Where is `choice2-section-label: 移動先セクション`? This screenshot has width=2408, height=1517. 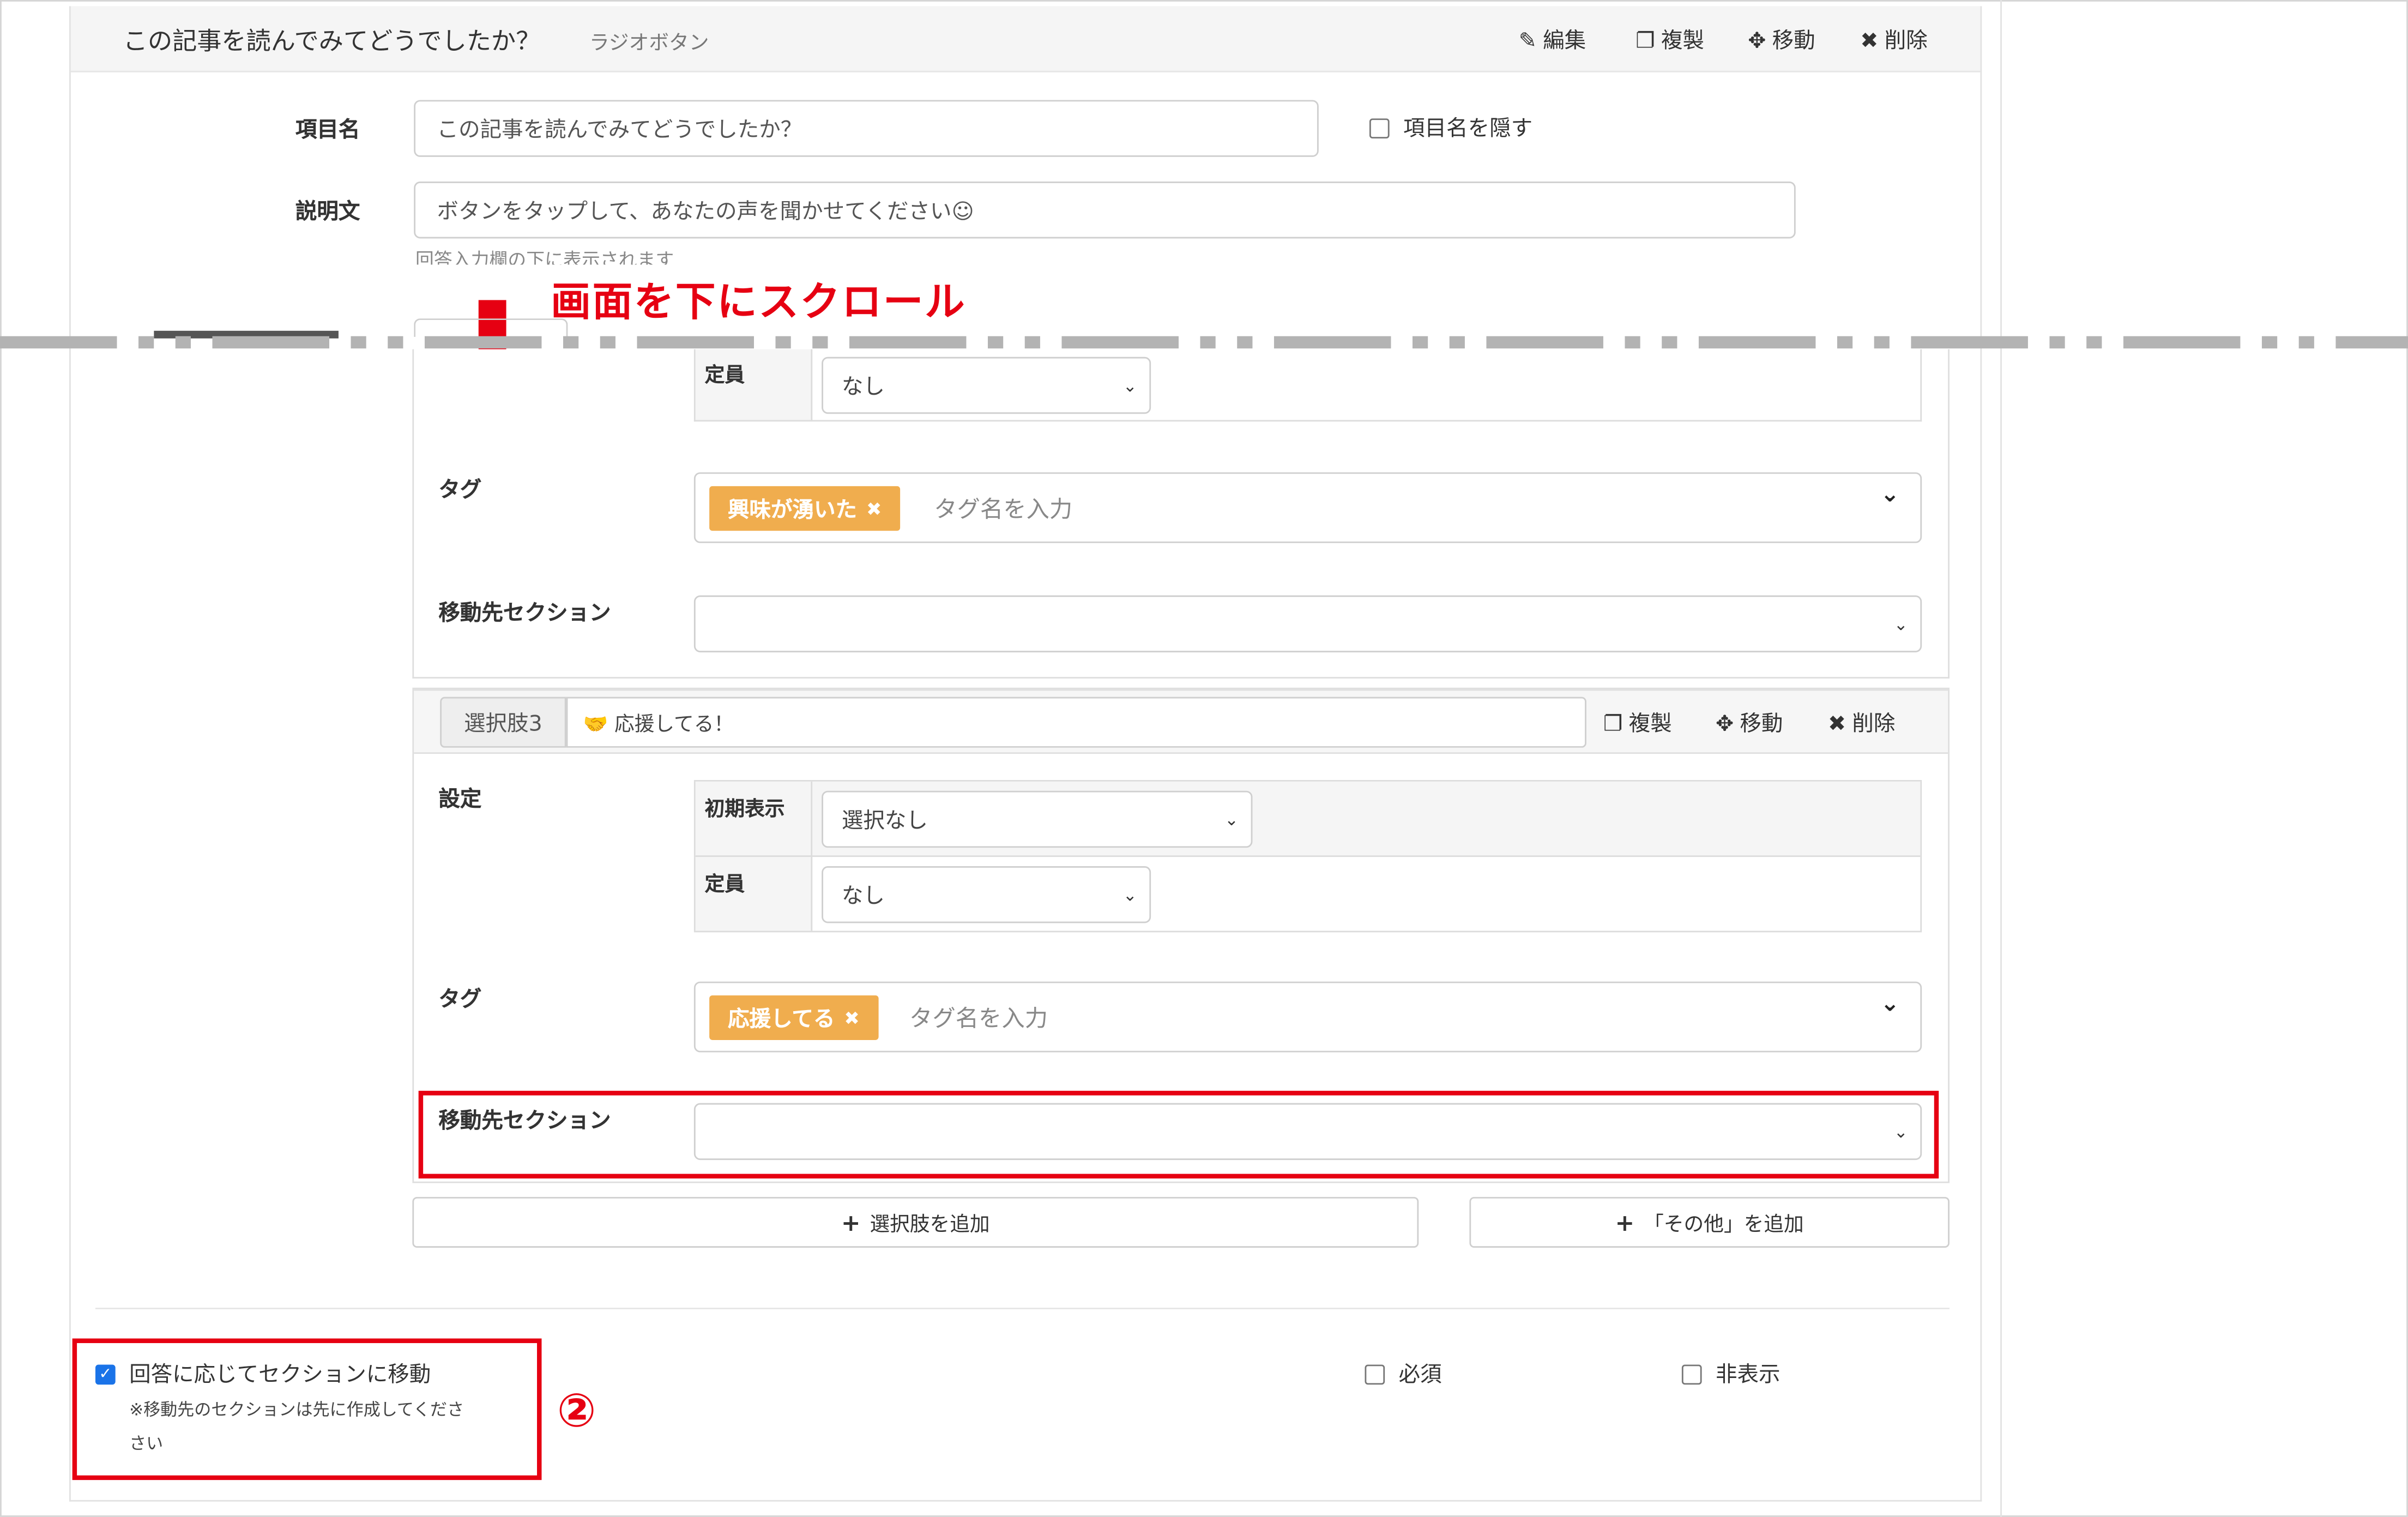 choice2-section-label: 移動先セクション is located at coordinates (524, 613).